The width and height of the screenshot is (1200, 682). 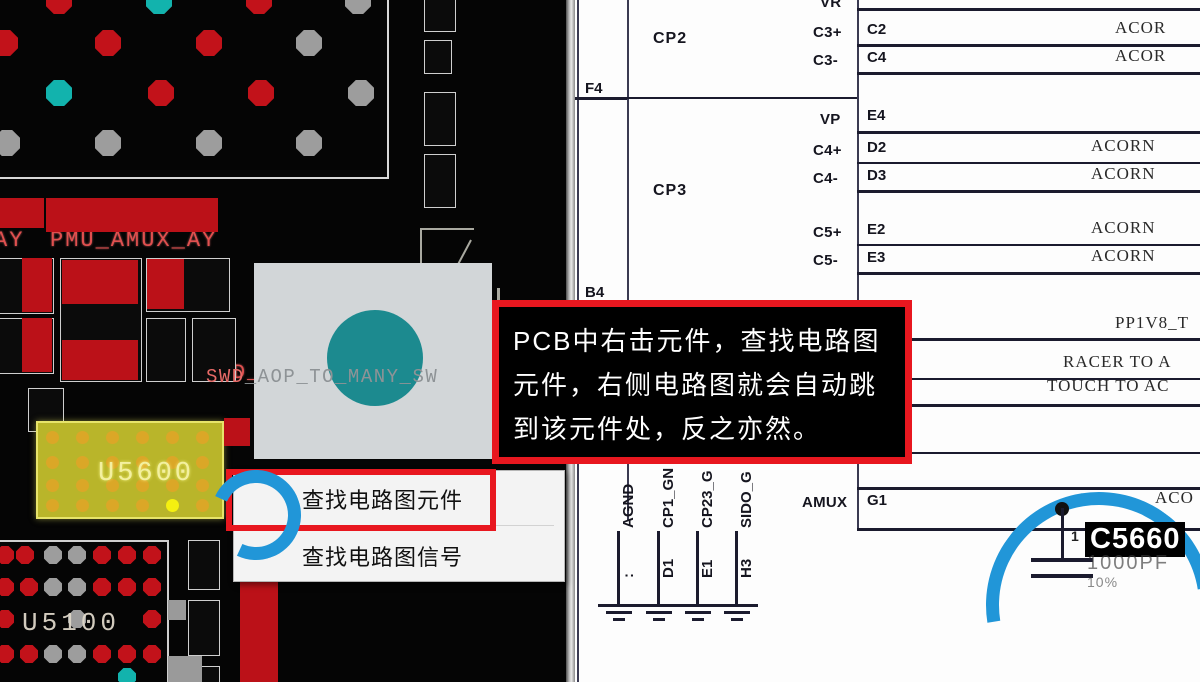 I want to click on schematic-designator-vertical: H3, so click(x=746, y=568).